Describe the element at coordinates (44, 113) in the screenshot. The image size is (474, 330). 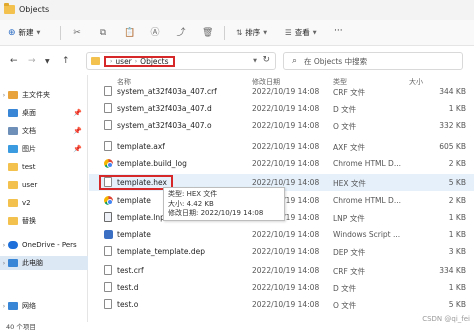
I see `sidebar-item-desktop: 桌面 📌` at that location.